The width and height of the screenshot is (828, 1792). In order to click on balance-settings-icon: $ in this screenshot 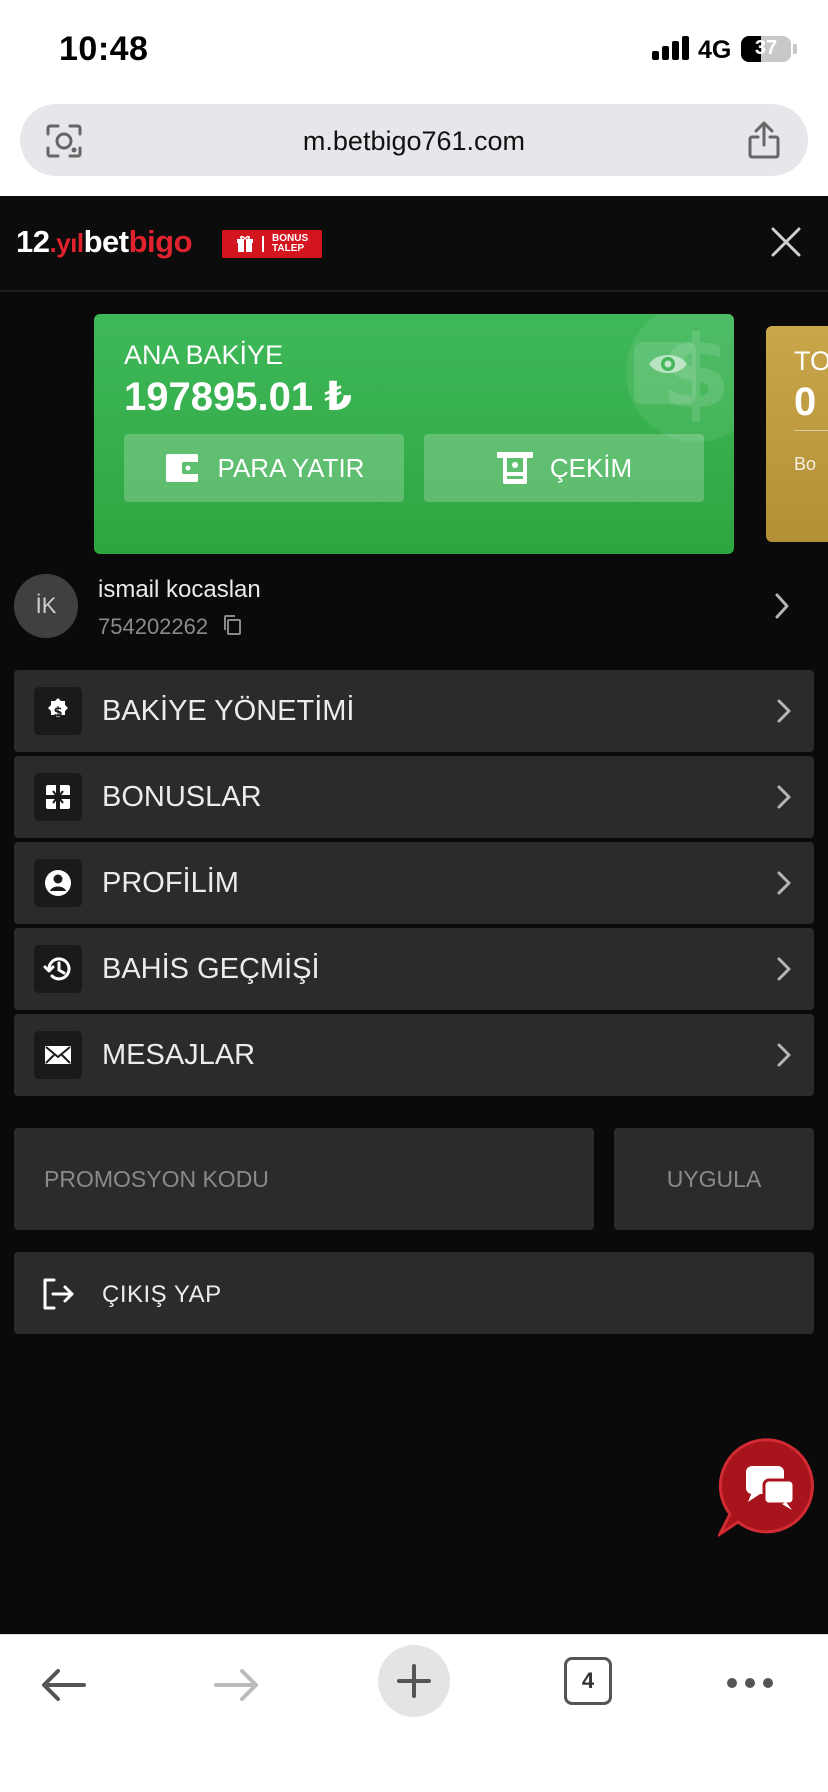, I will do `click(58, 711)`.